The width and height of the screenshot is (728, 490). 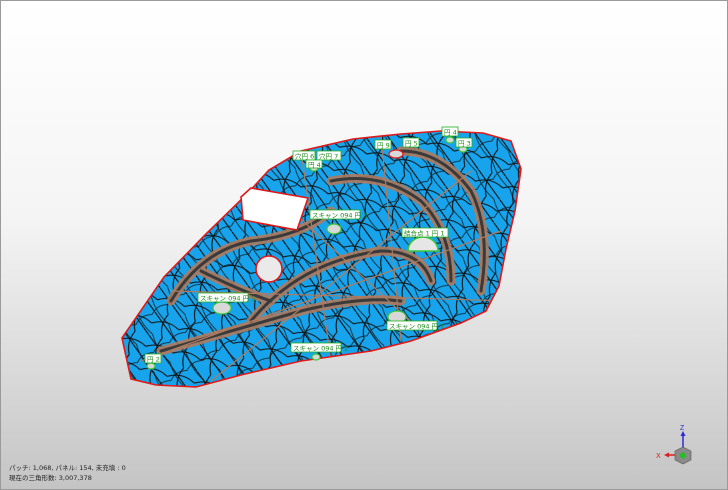 I want to click on svg-text: スキャン 094 円 5, so click(x=227, y=299).